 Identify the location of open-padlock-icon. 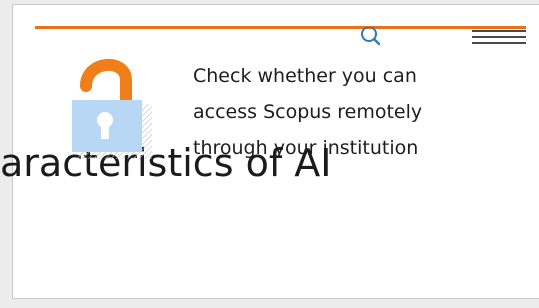
(112, 109).